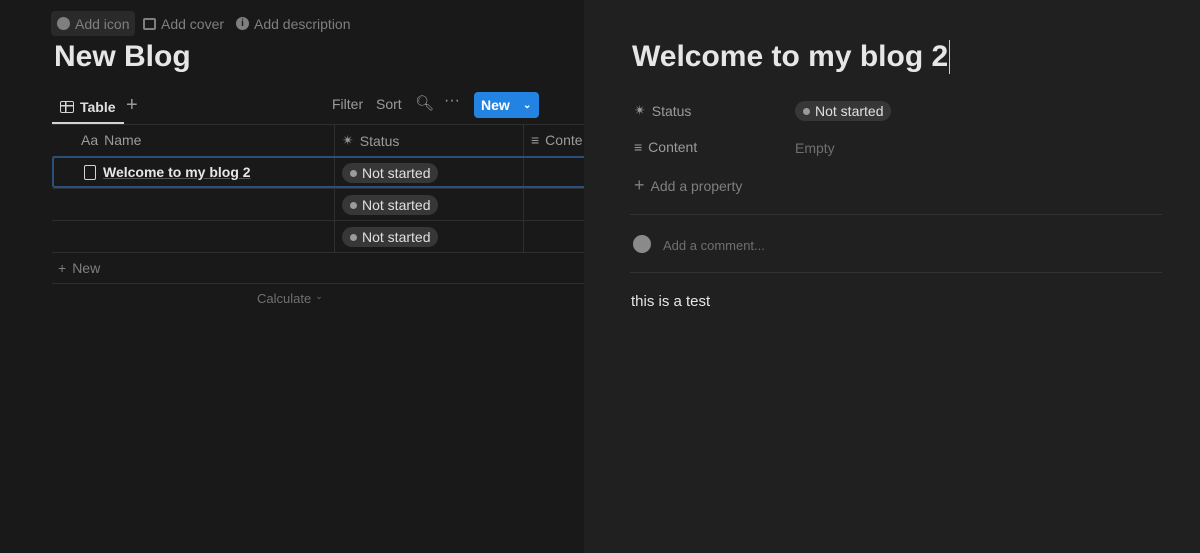 The width and height of the screenshot is (1200, 553). Describe the element at coordinates (662, 110) in the screenshot. I see `property-status-label: ✴︎ Status` at that location.